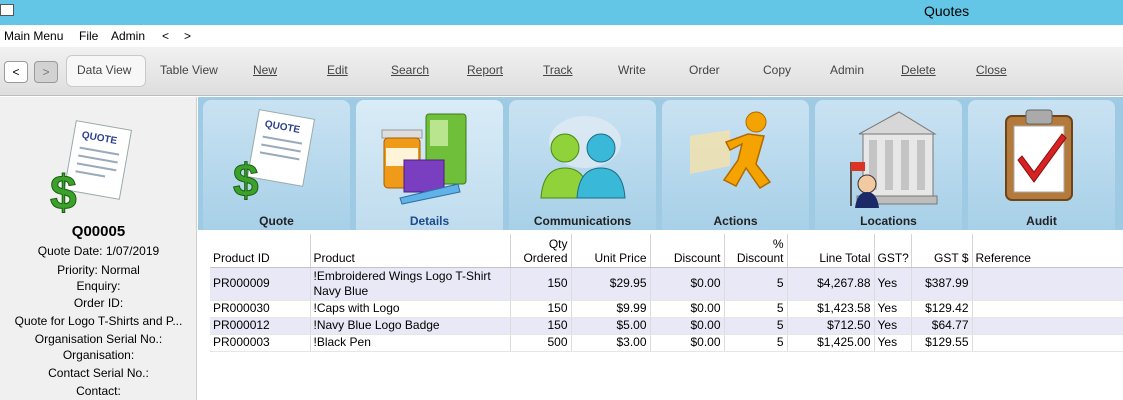 This screenshot has width=1123, height=400. What do you see at coordinates (541, 251) in the screenshot?
I see `col-qty-ordered: Qty Ordered` at bounding box center [541, 251].